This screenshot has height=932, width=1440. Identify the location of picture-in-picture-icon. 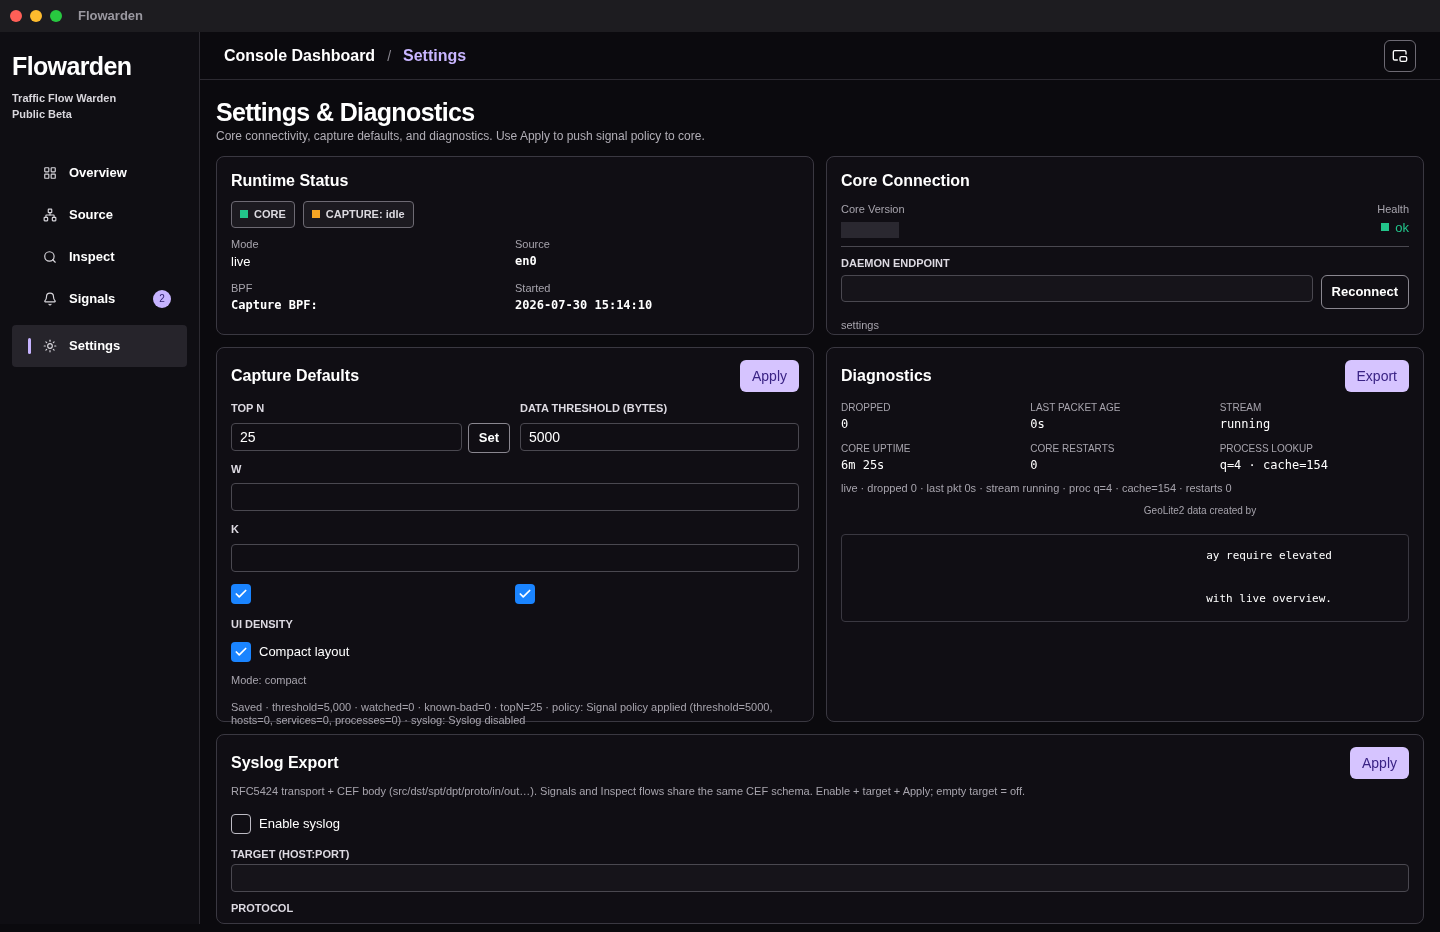
(1400, 55).